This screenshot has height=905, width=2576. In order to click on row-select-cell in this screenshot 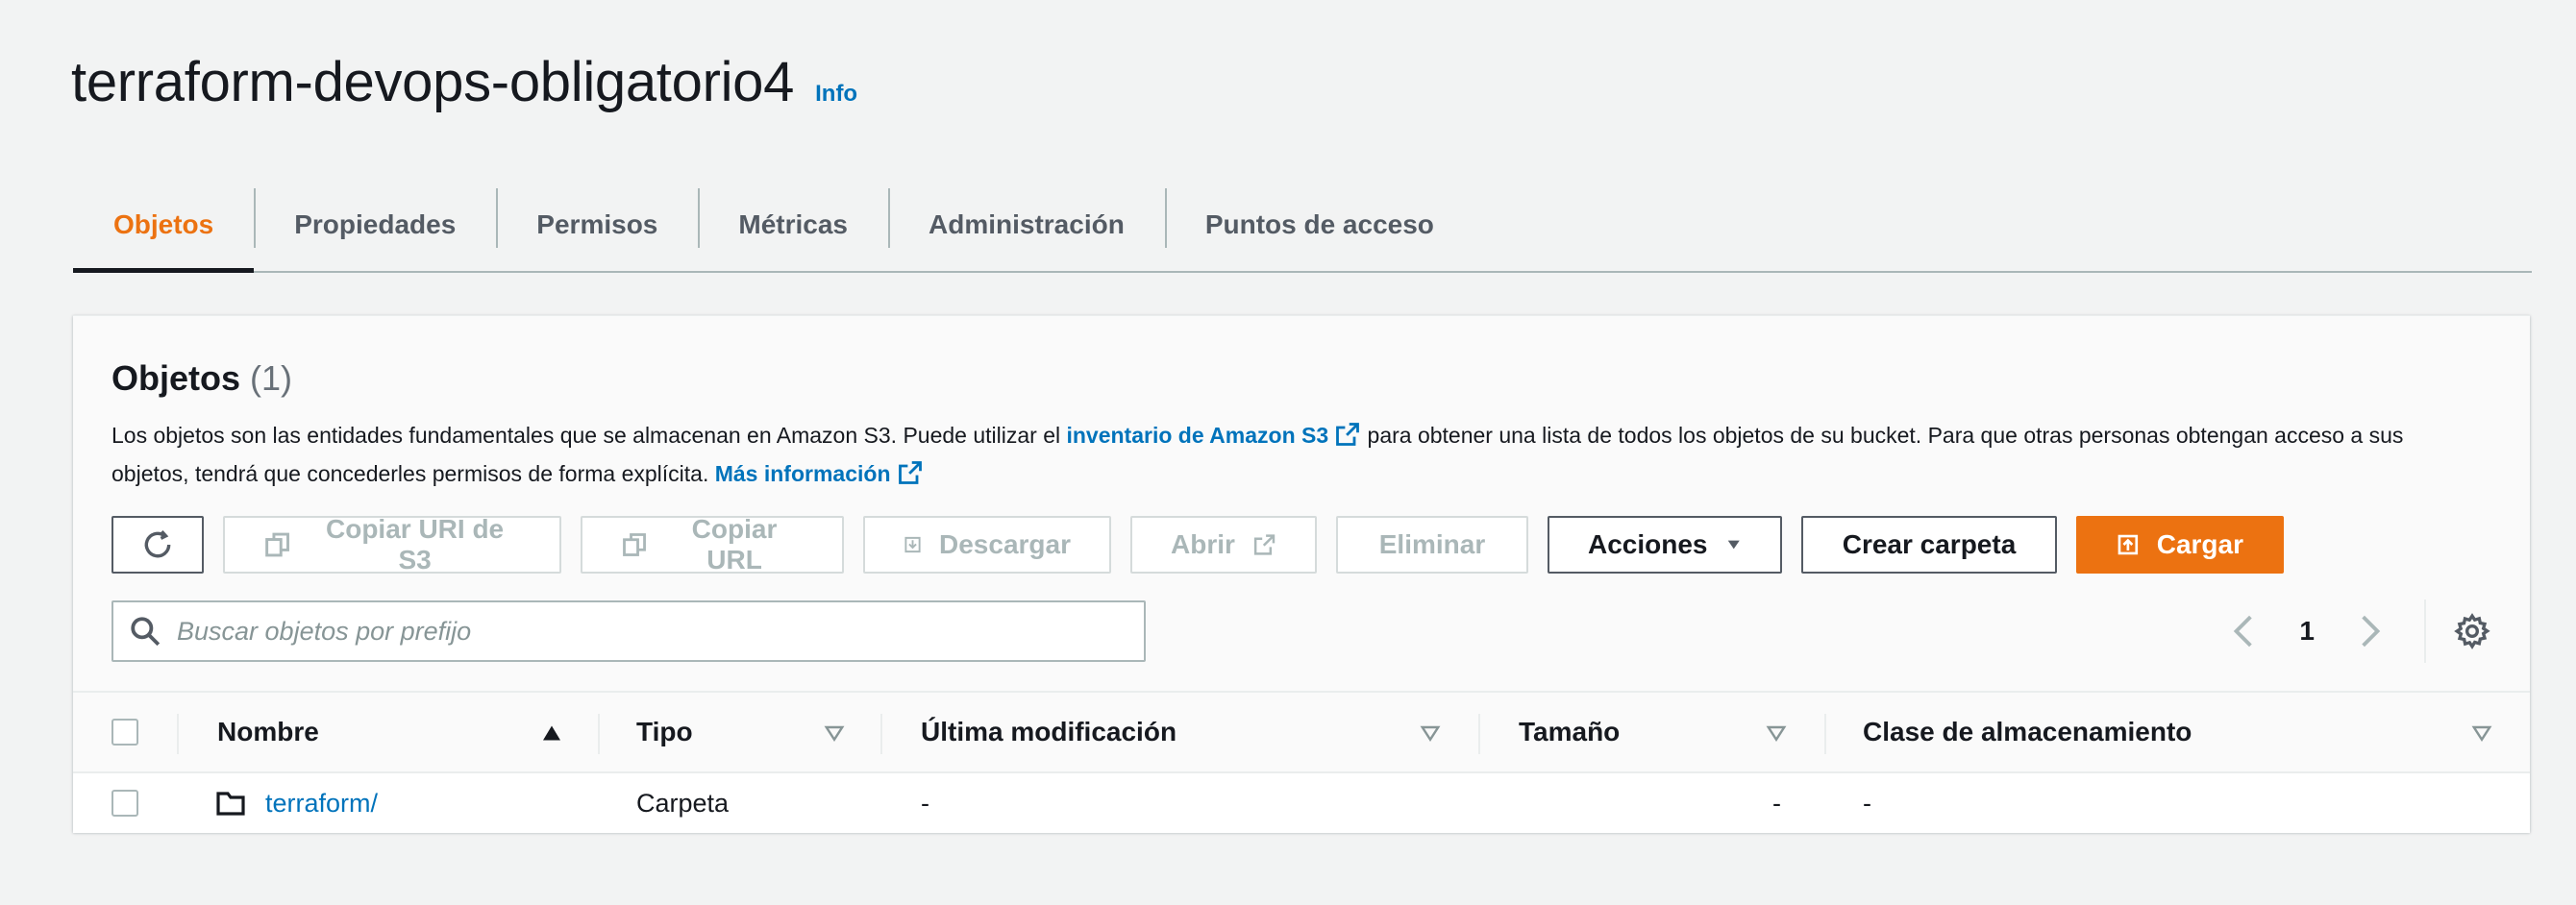, I will do `click(124, 803)`.